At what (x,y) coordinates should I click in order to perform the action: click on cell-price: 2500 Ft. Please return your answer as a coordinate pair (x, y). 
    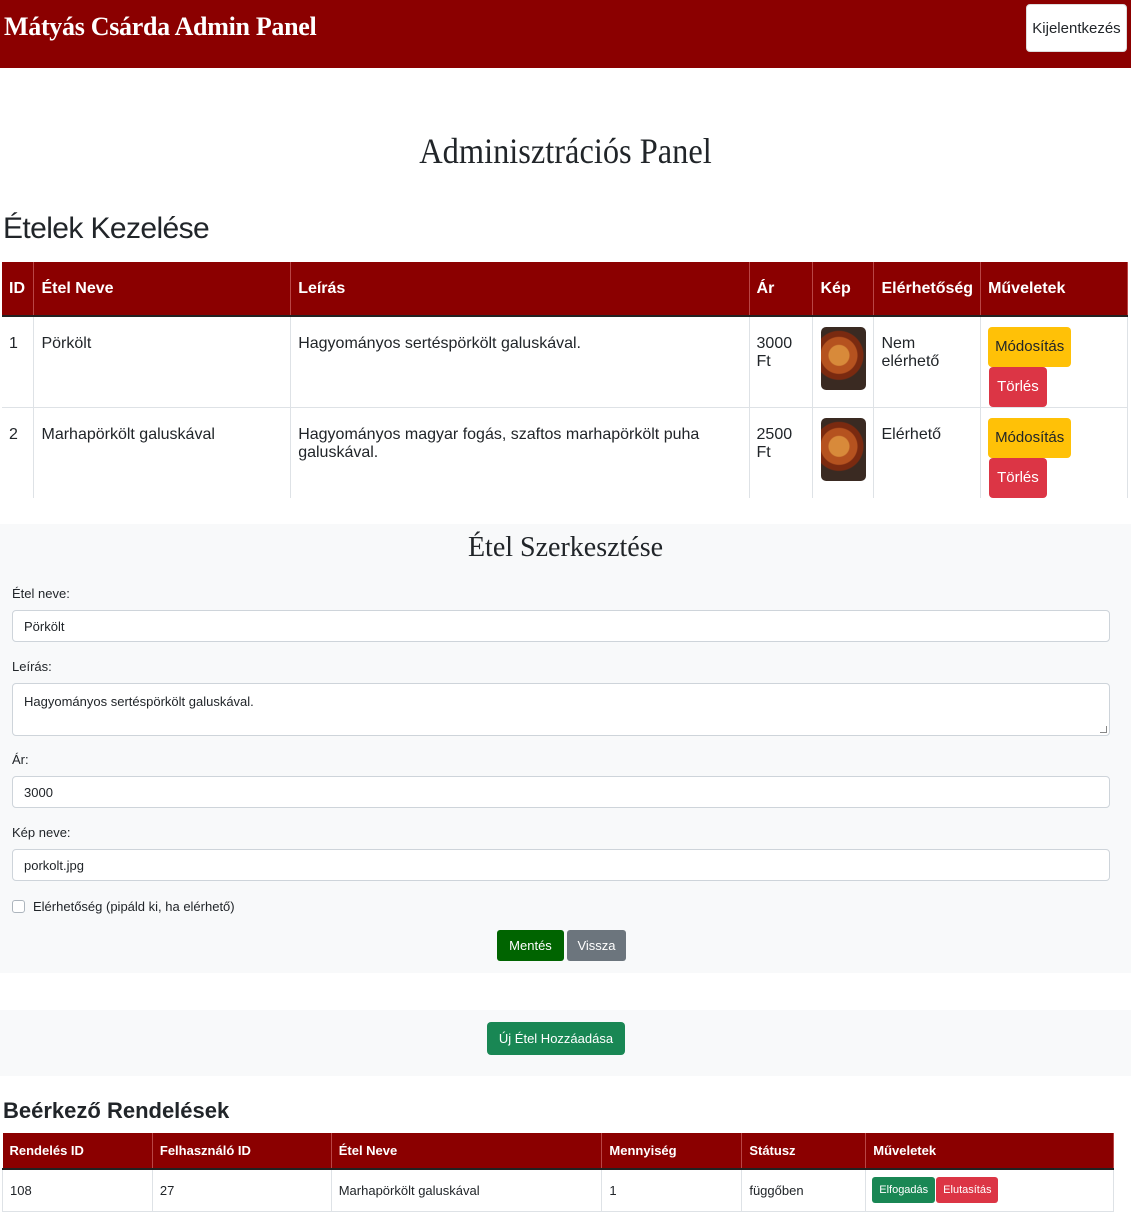
    Looking at the image, I should click on (781, 452).